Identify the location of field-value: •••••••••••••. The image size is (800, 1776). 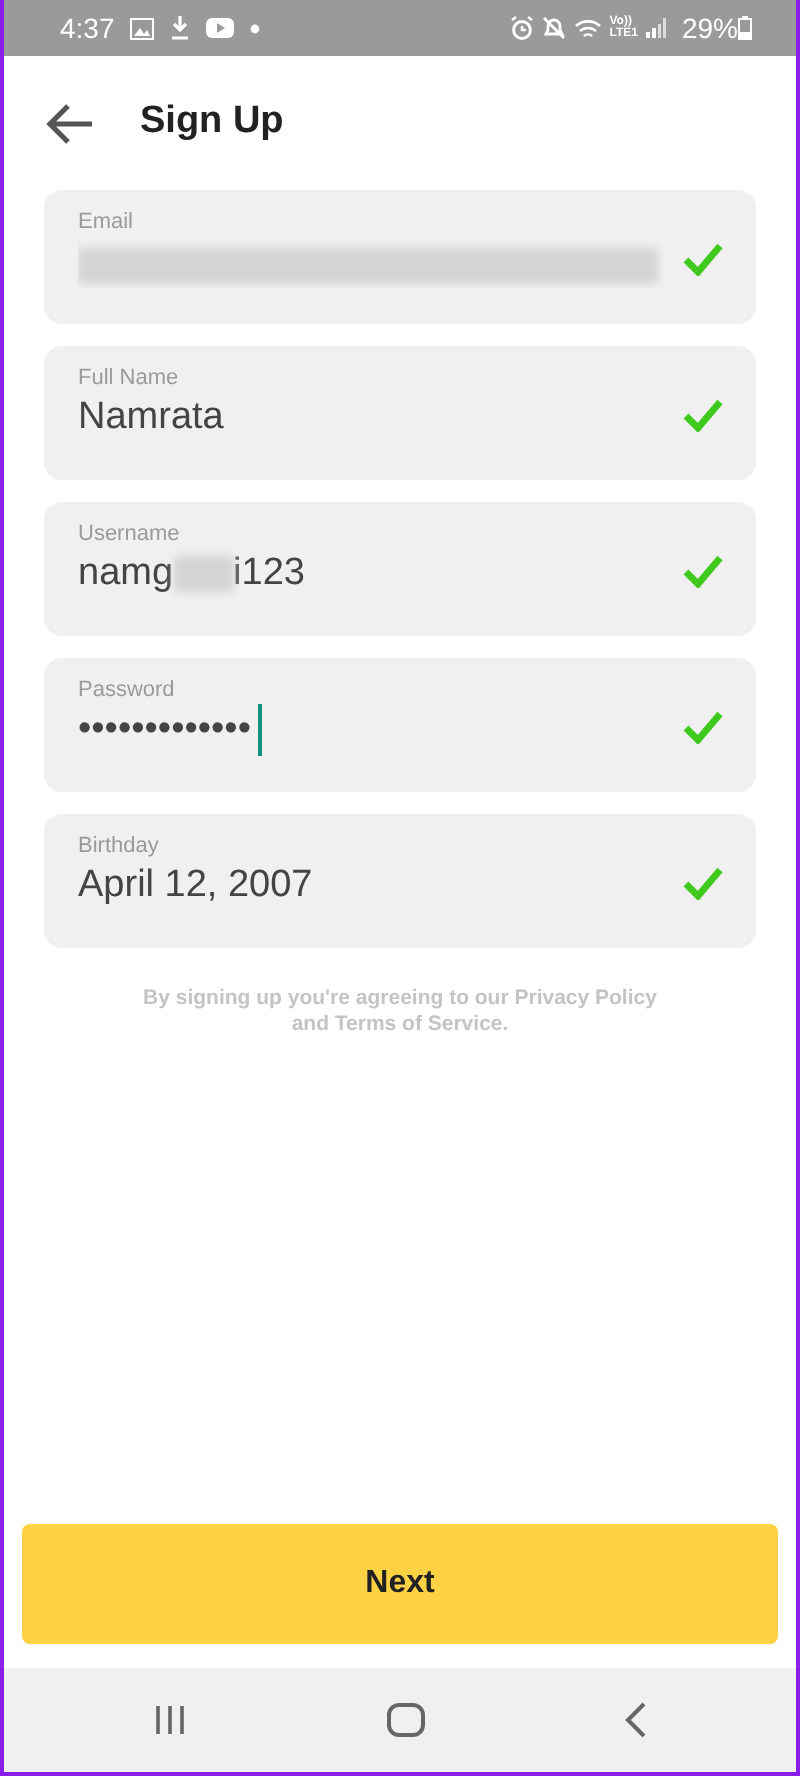
(164, 729).